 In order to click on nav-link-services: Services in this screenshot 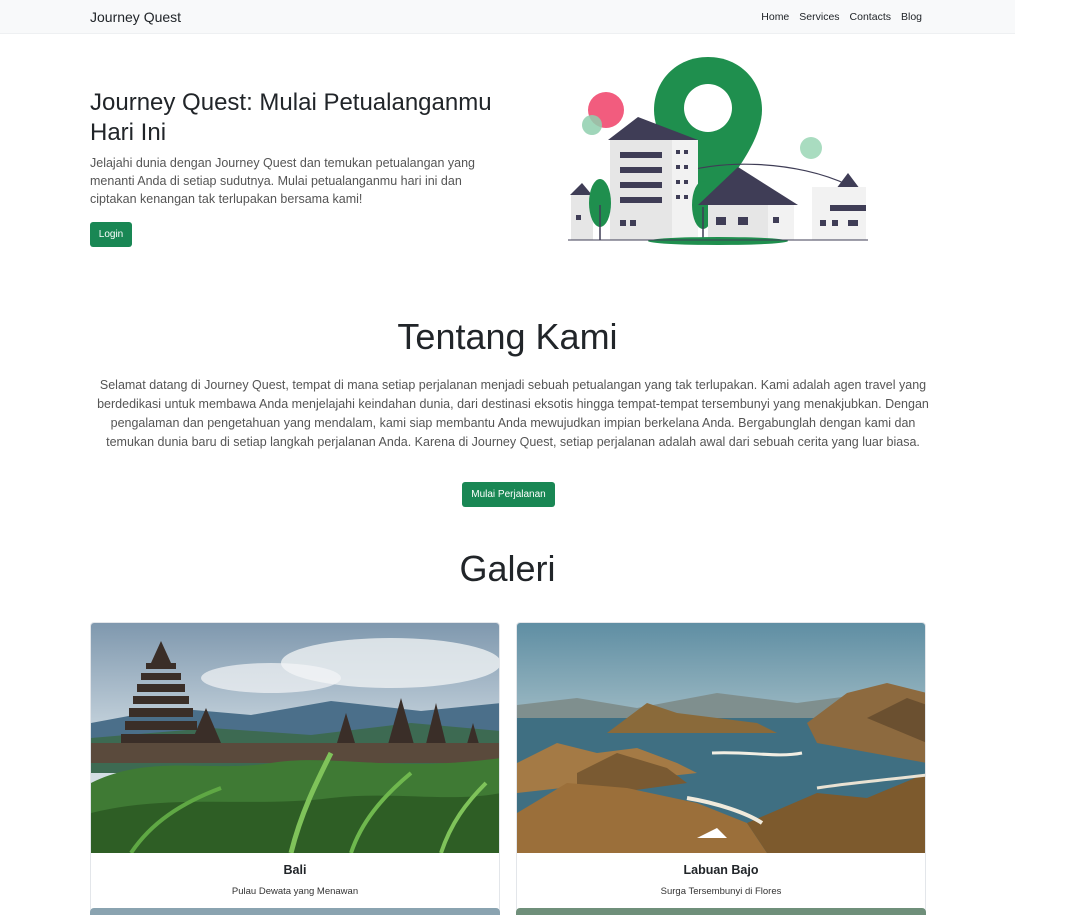, I will do `click(819, 17)`.